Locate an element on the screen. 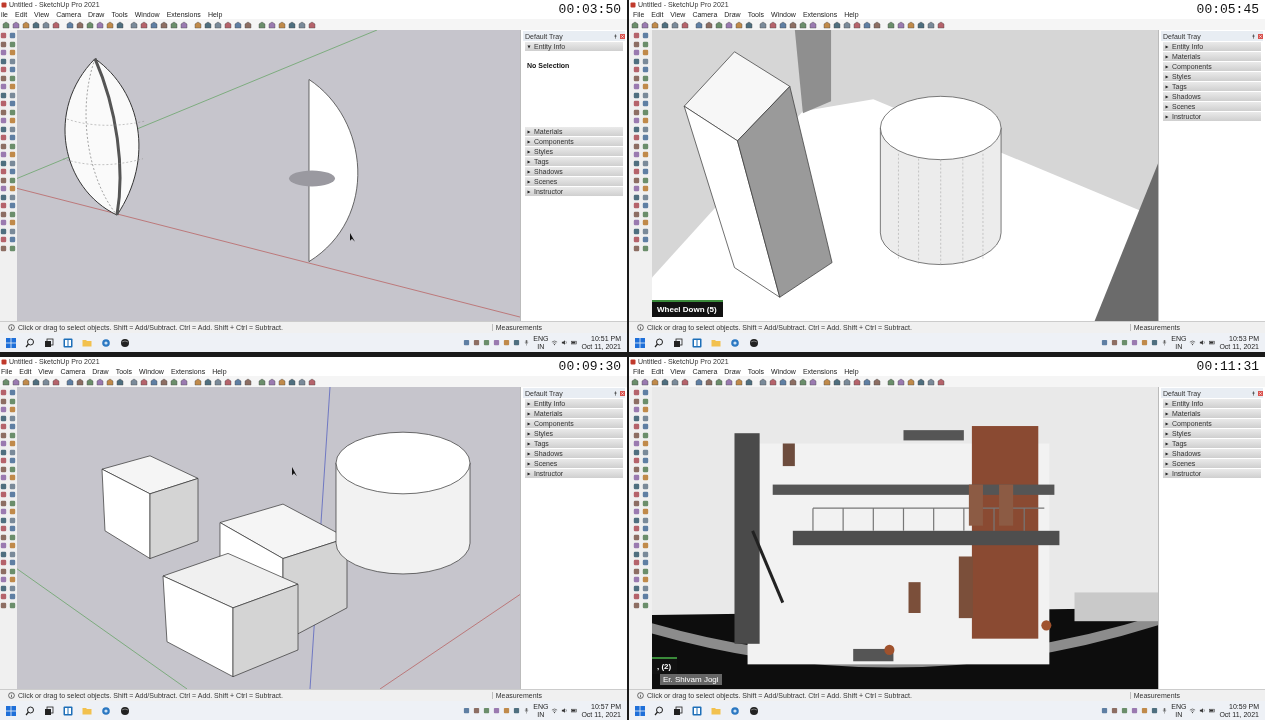 Image resolution: width=1265 pixels, height=720 pixels. overlay-label: Er. Shivam Jogi is located at coordinates (691, 679).